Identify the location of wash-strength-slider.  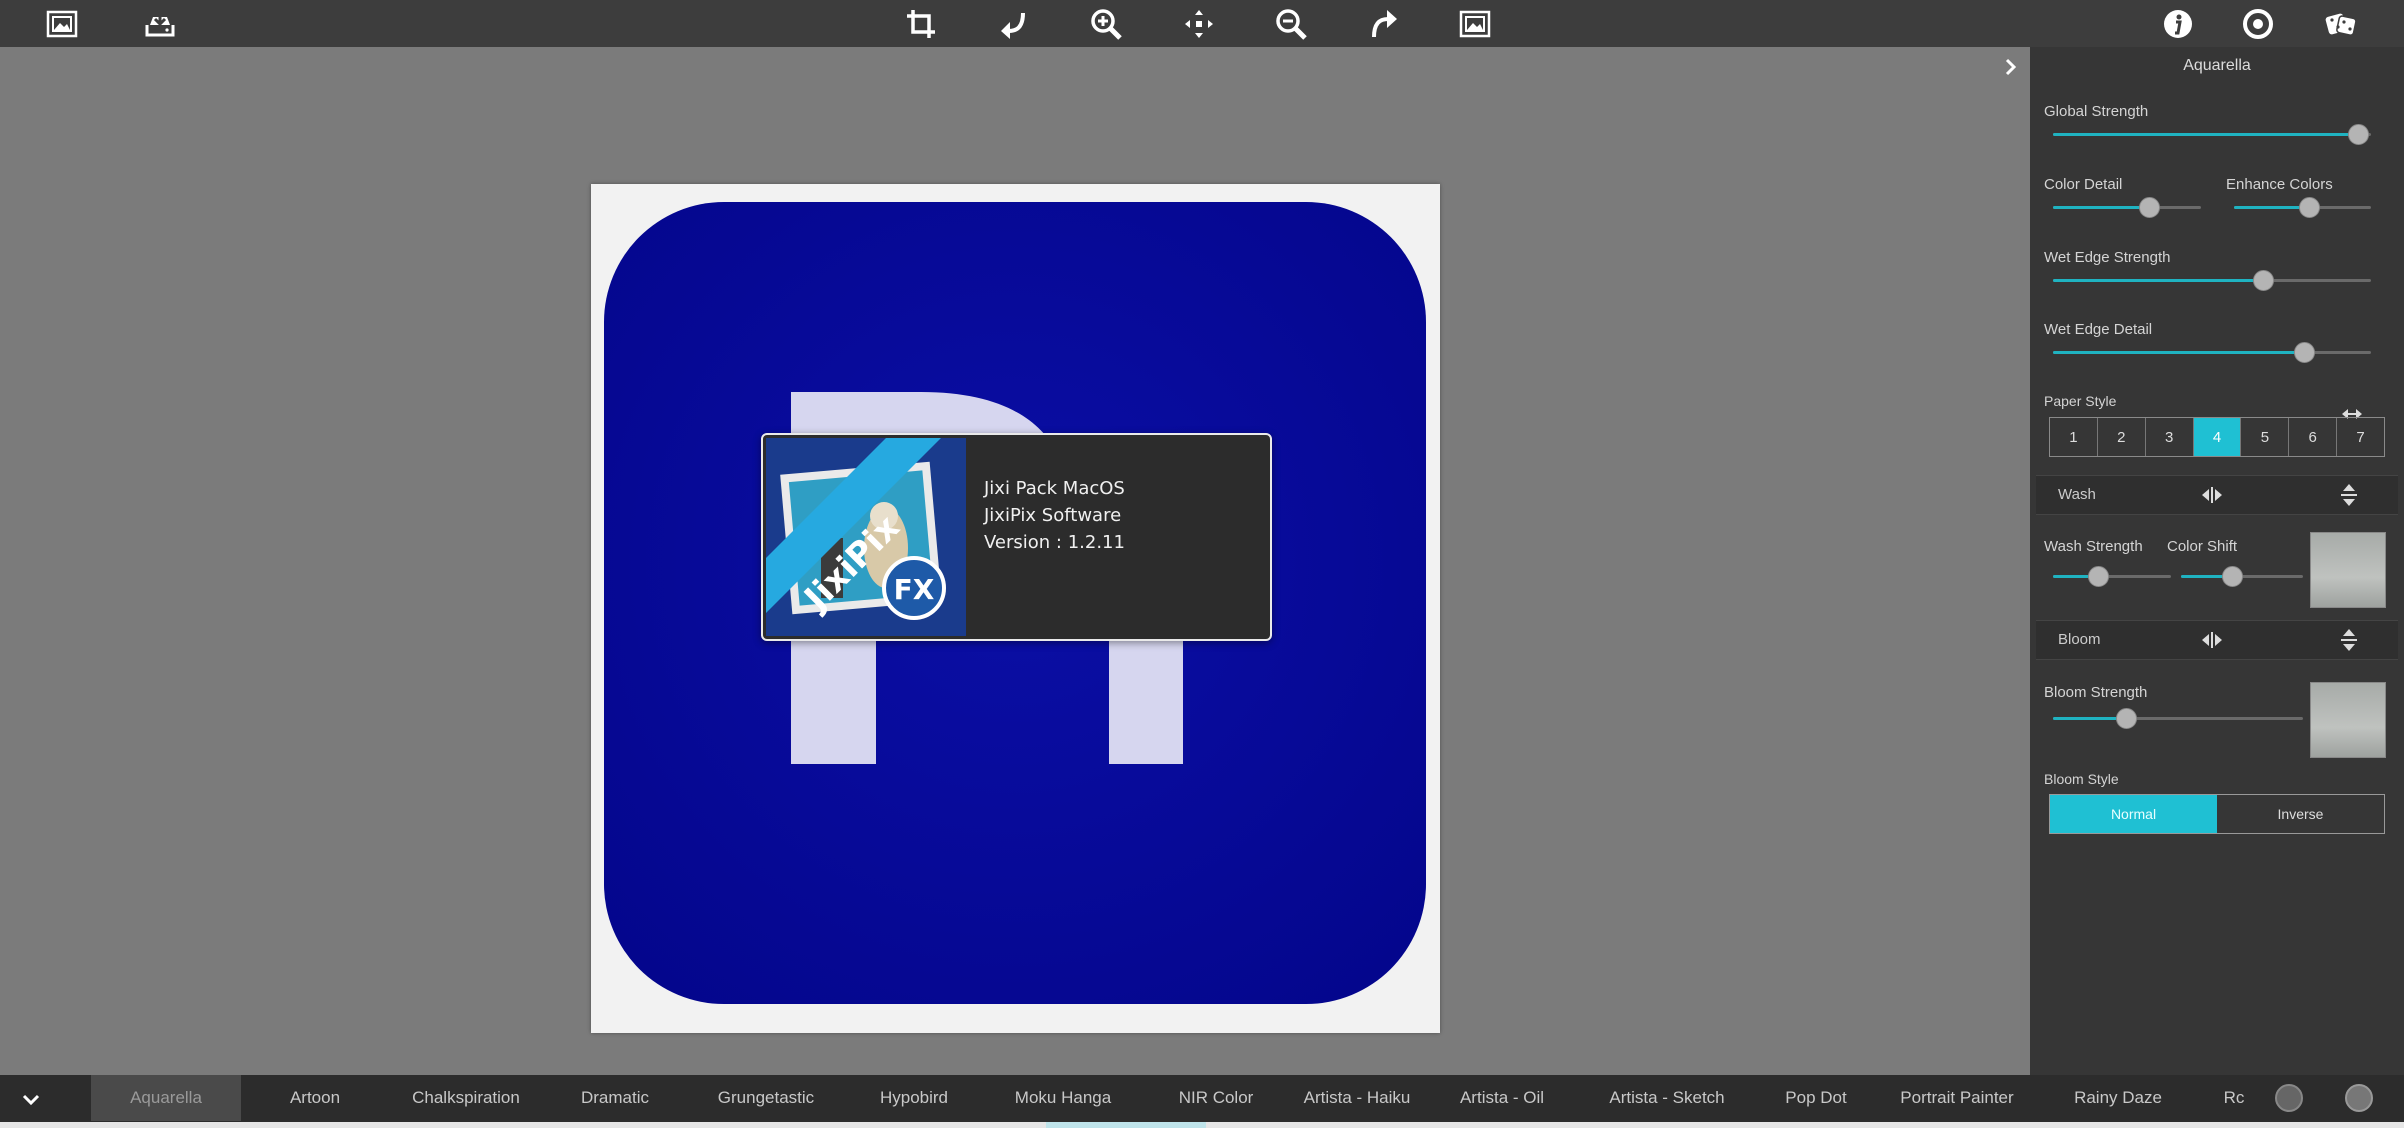
(2112, 576).